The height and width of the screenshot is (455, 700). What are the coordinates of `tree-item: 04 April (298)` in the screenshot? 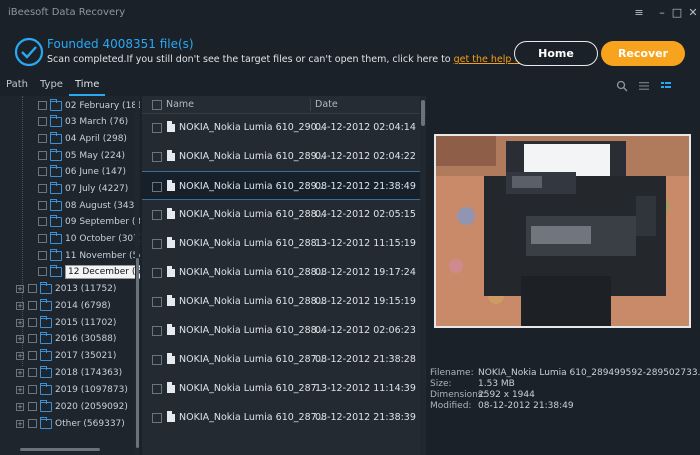 It's located at (82, 138).